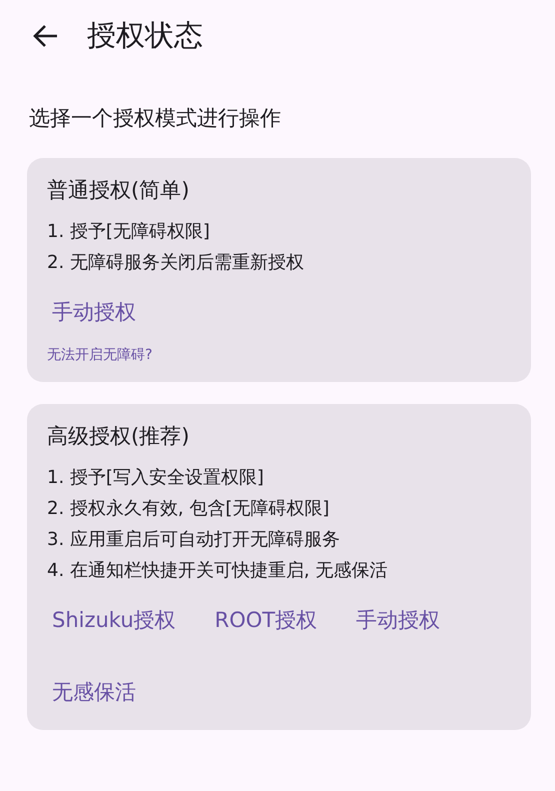 This screenshot has width=555, height=791. I want to click on card-title: 高级授权(推荐), so click(118, 436).